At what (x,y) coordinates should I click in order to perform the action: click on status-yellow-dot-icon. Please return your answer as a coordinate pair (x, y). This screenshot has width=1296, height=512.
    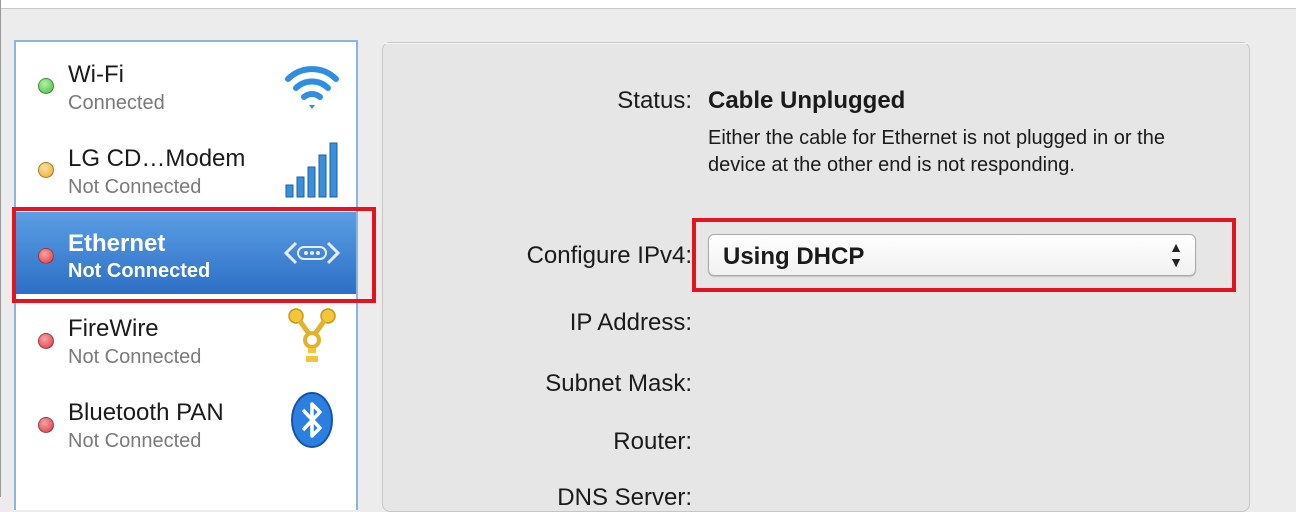
    Looking at the image, I should click on (46, 170).